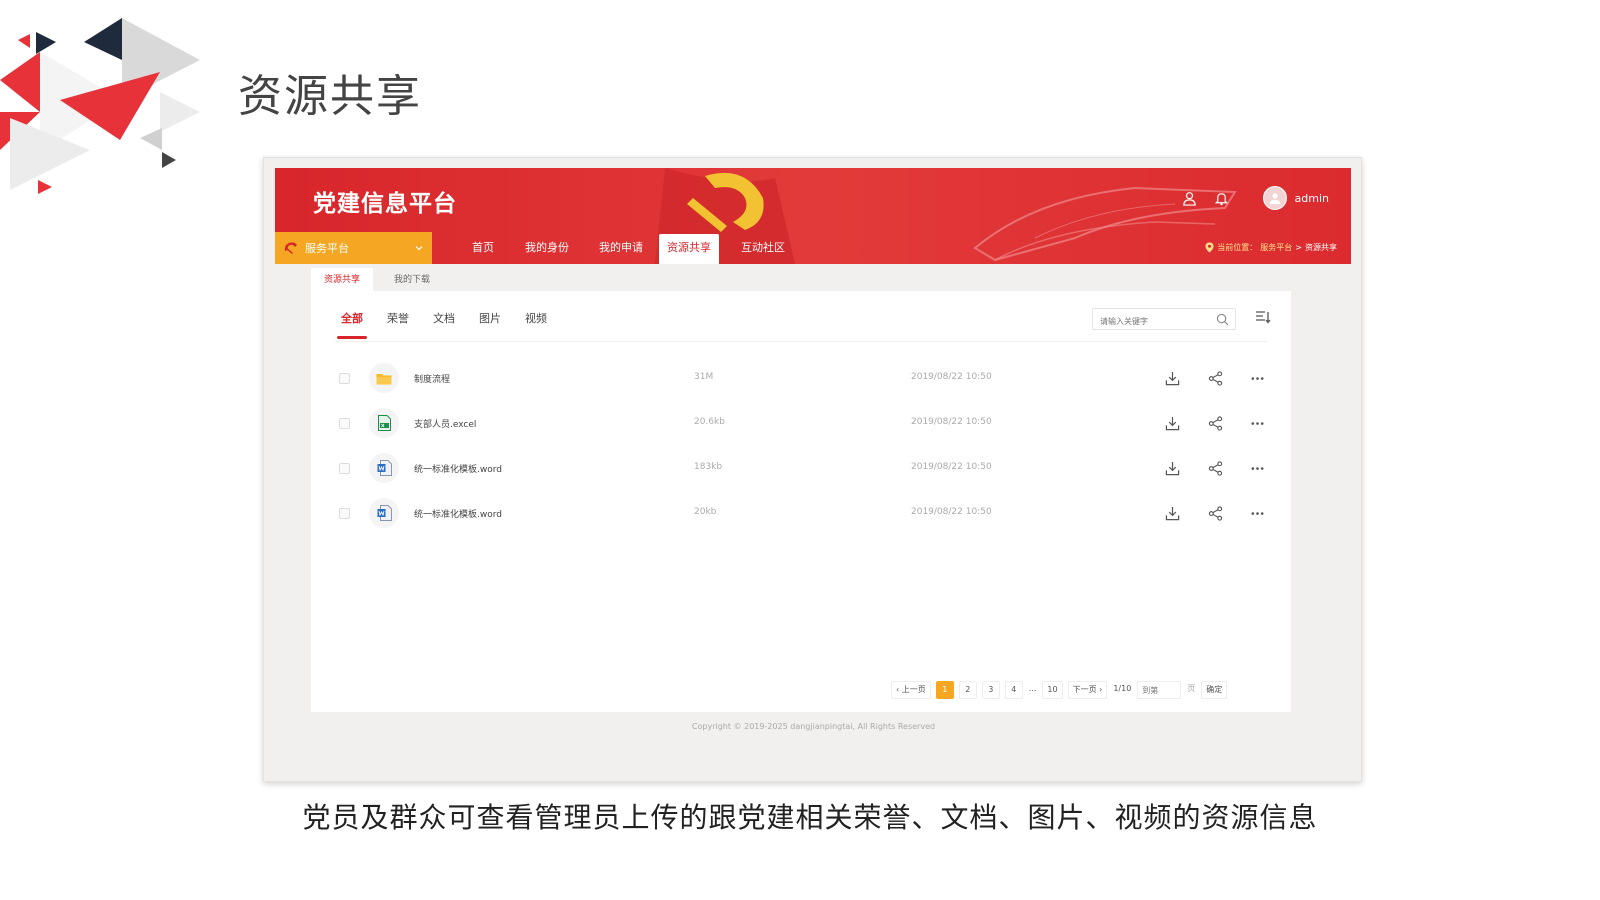 This screenshot has width=1600, height=900. Describe the element at coordinates (1222, 319) in the screenshot. I see `search-icon` at that location.